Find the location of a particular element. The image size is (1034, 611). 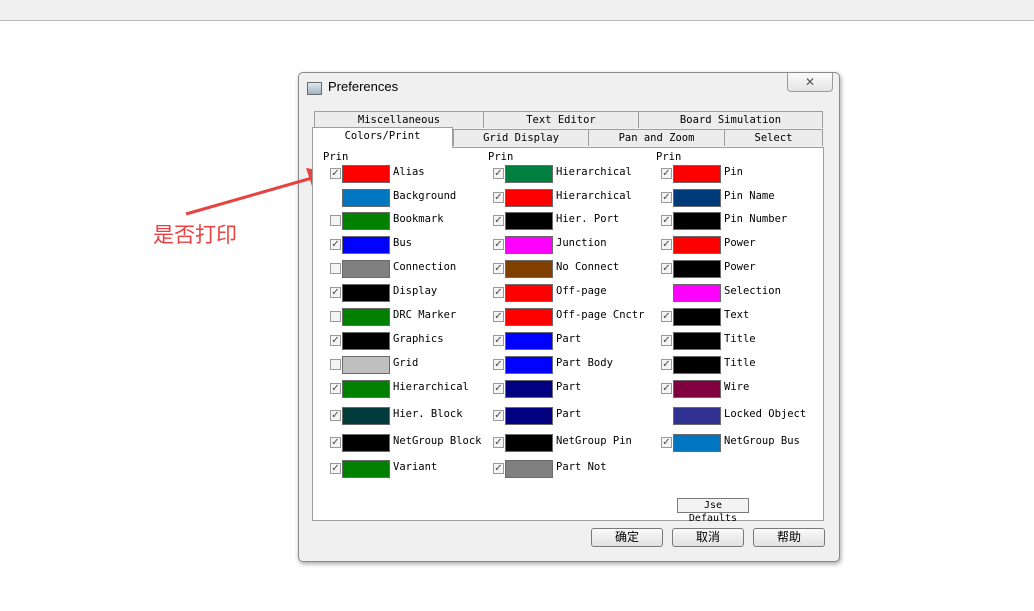

cancel-button: 取消 is located at coordinates (708, 537).